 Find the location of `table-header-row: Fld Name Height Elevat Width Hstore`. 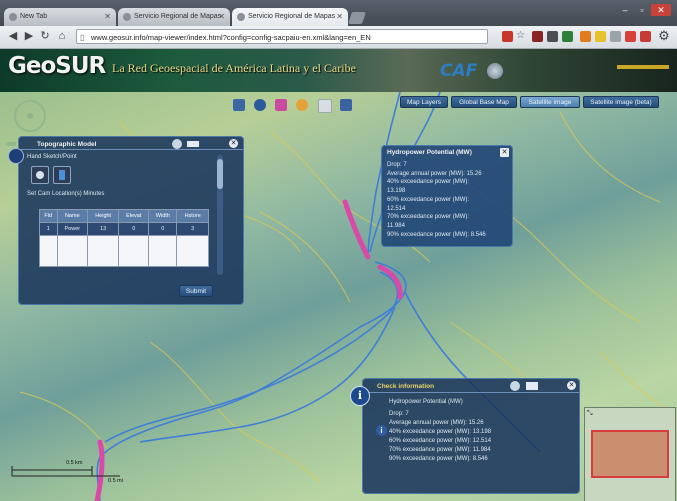

table-header-row: Fld Name Height Elevat Width Hstore is located at coordinates (124, 216).